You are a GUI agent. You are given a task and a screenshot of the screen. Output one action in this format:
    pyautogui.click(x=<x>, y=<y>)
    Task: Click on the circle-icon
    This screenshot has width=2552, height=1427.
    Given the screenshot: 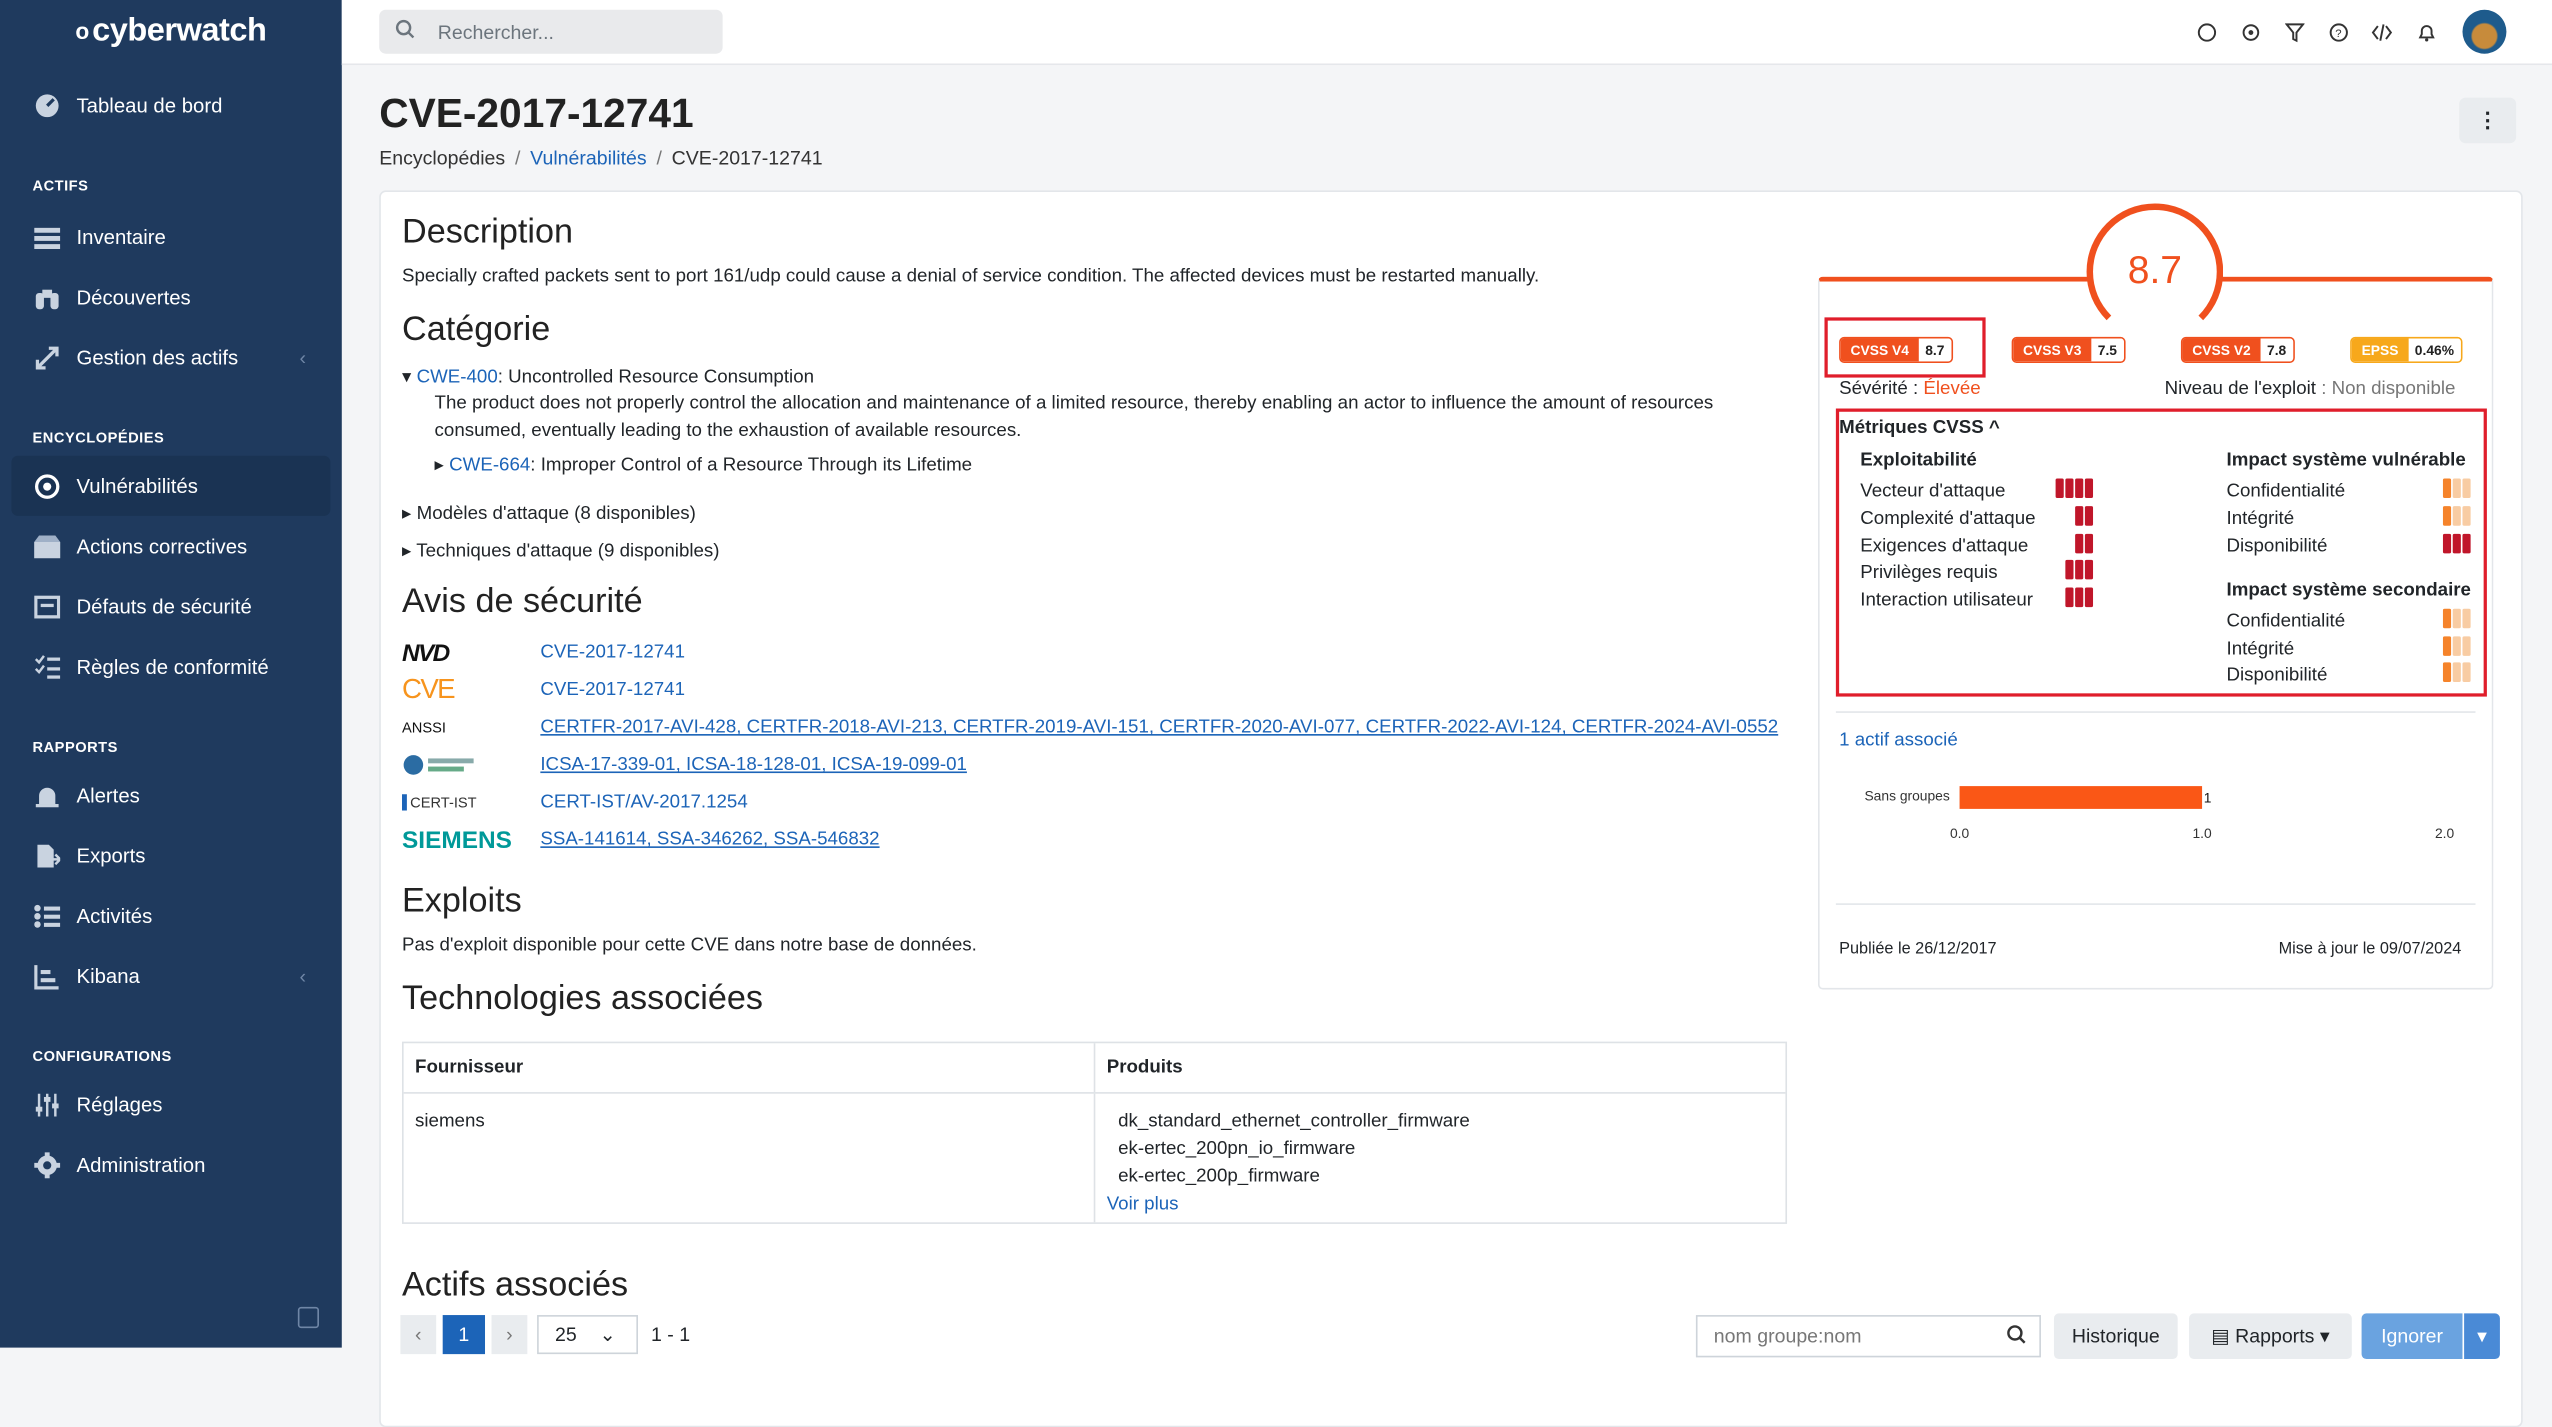 What is the action you would take?
    pyautogui.click(x=2206, y=32)
    